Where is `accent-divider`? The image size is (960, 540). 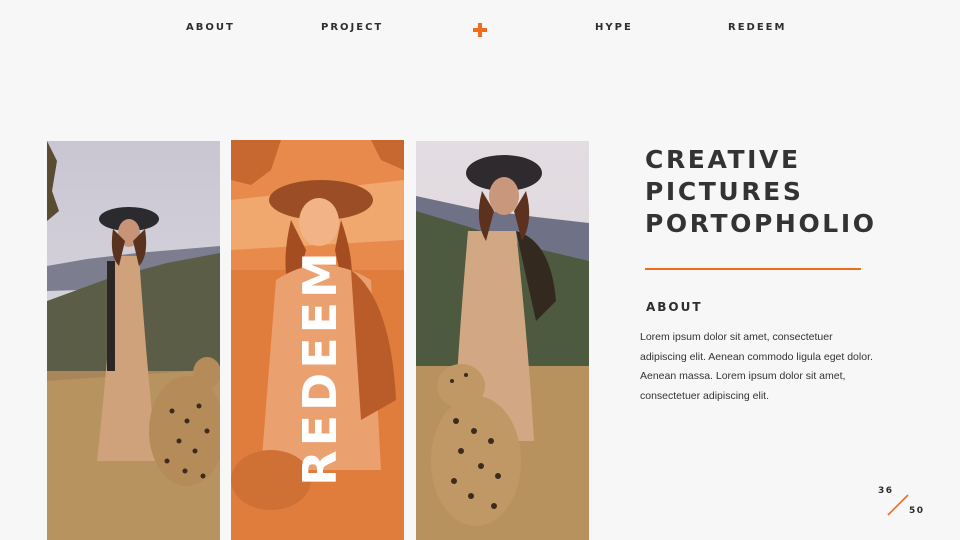
accent-divider is located at coordinates (753, 269).